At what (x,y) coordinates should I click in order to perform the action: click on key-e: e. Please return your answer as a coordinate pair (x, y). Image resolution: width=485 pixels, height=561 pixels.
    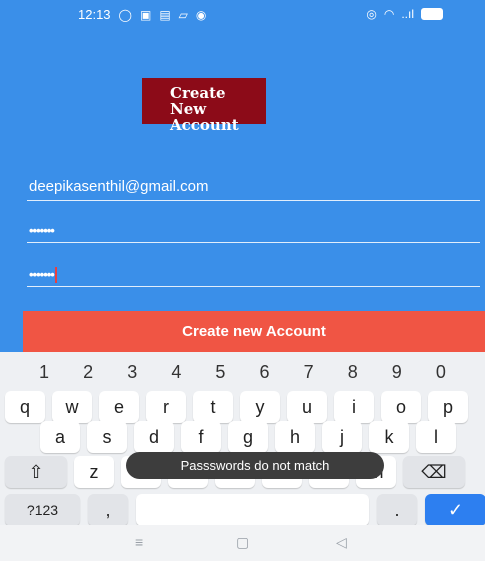
    Looking at the image, I should click on (119, 407).